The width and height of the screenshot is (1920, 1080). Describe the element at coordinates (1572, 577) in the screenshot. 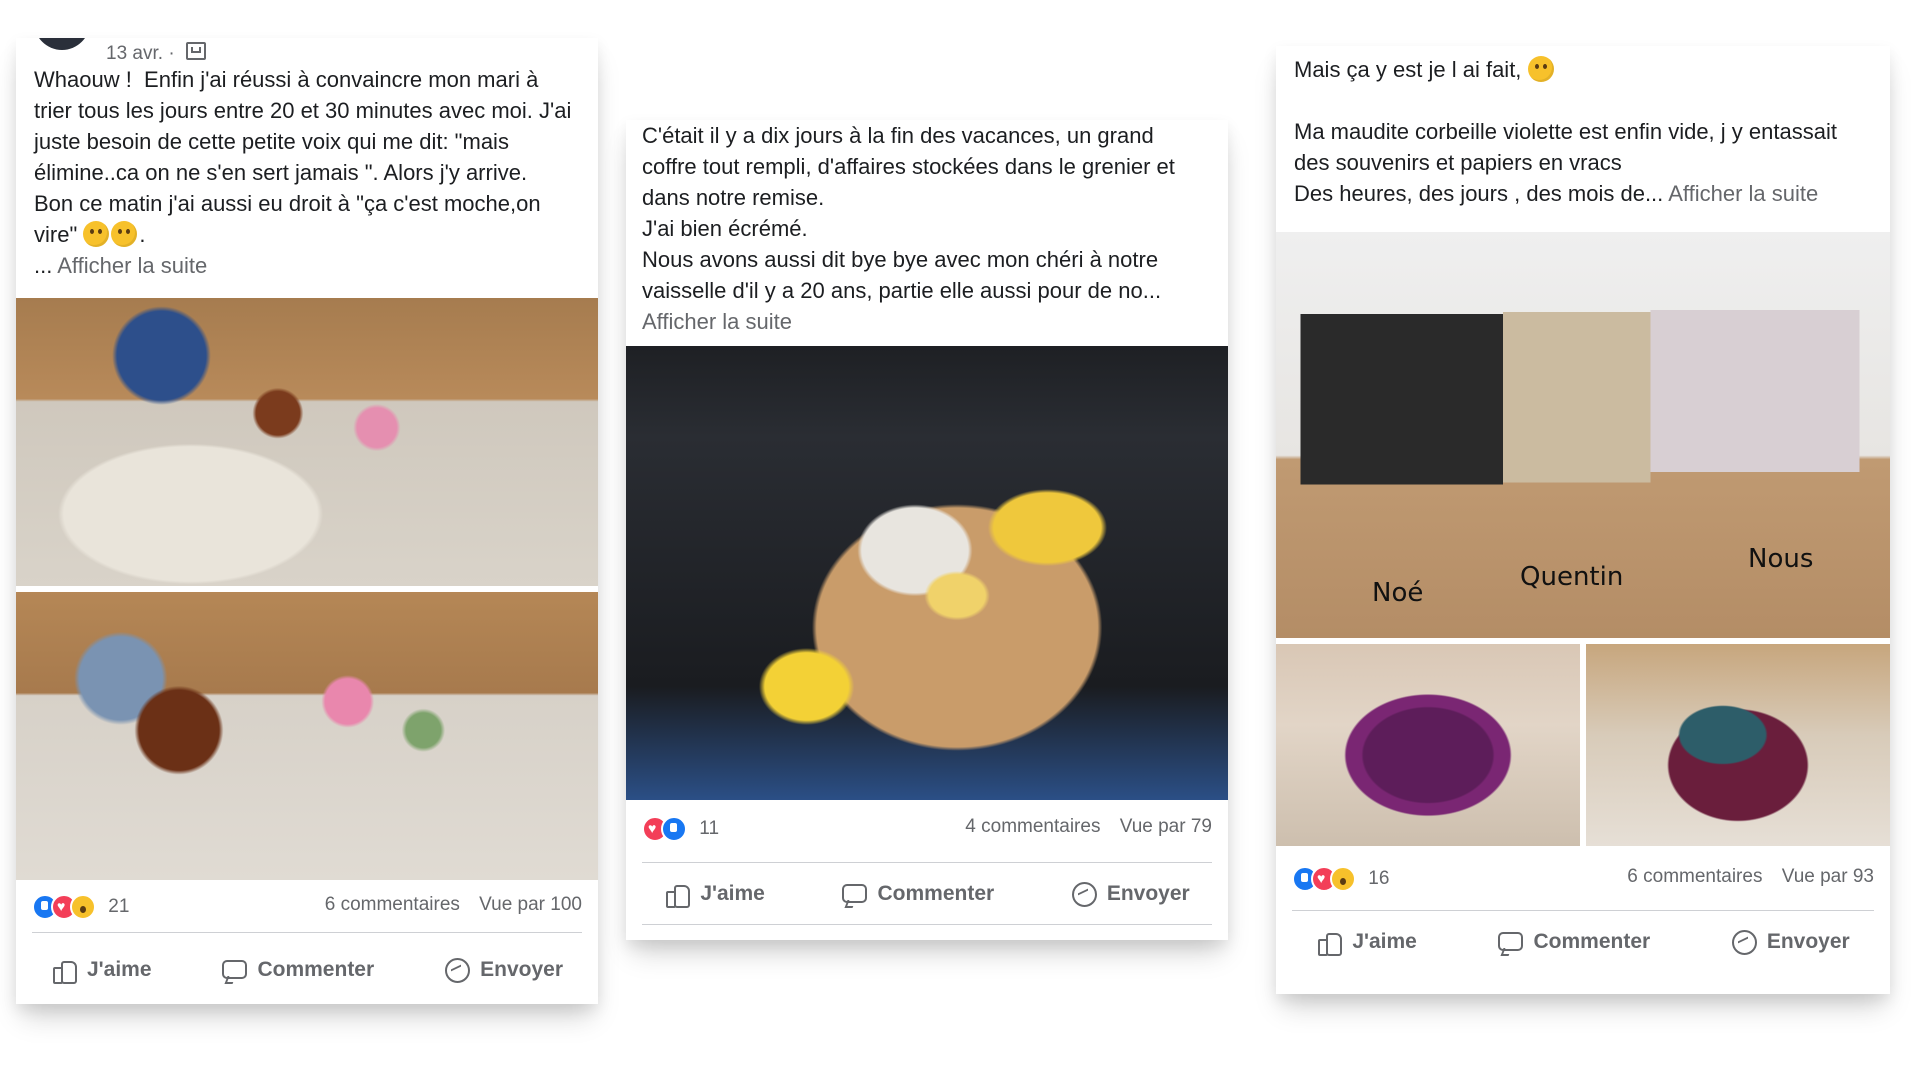

I see `box-label-quentin: Quentin` at that location.